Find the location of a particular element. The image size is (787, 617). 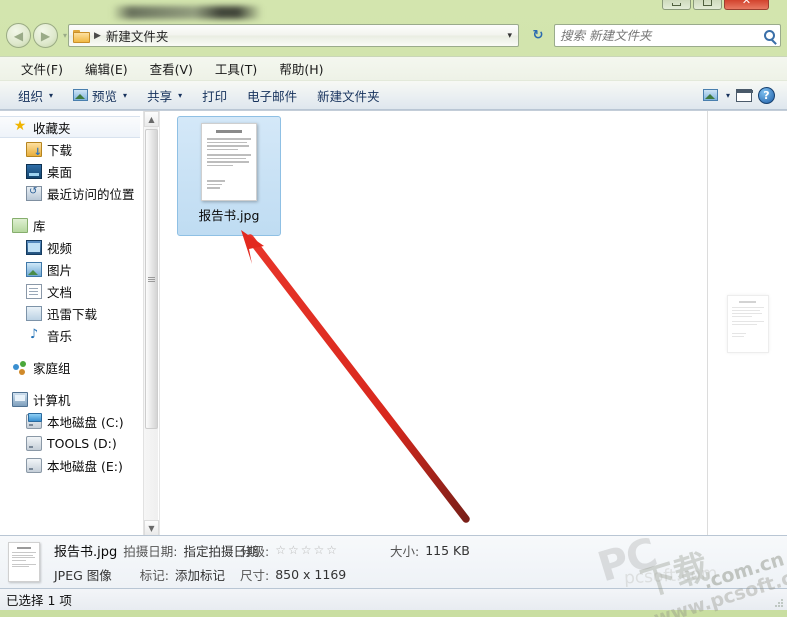

navigation-pane-scrollbar: ▲ ▼ is located at coordinates (151, 323).